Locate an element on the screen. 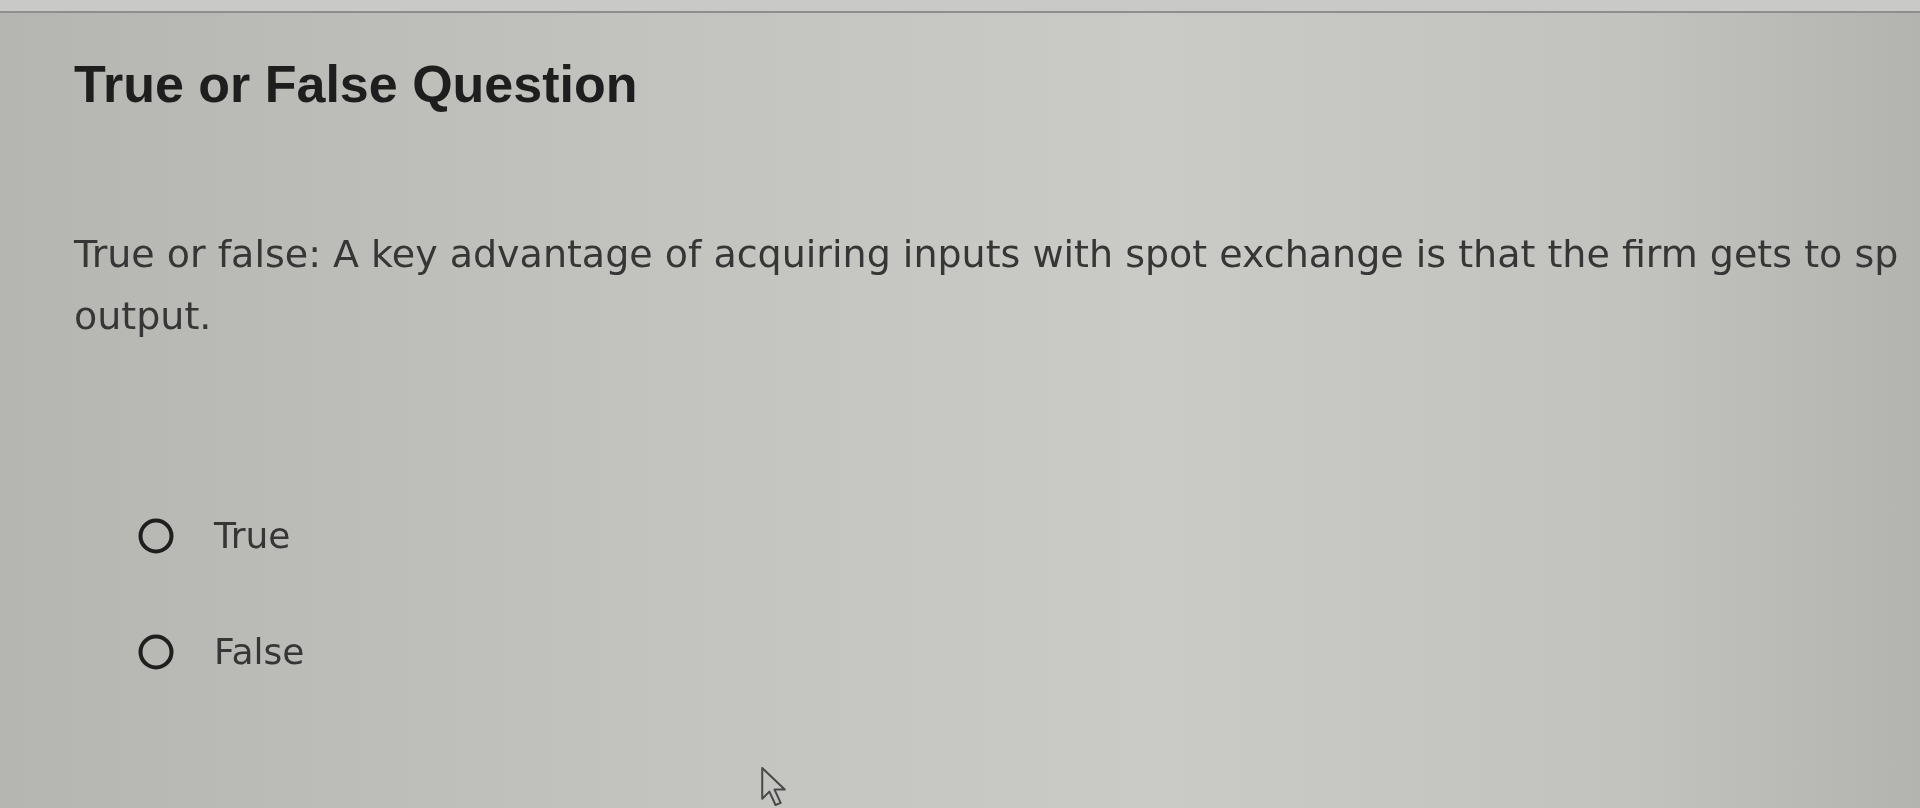 This screenshot has height=808, width=1920. answer-option: True is located at coordinates (214, 536).